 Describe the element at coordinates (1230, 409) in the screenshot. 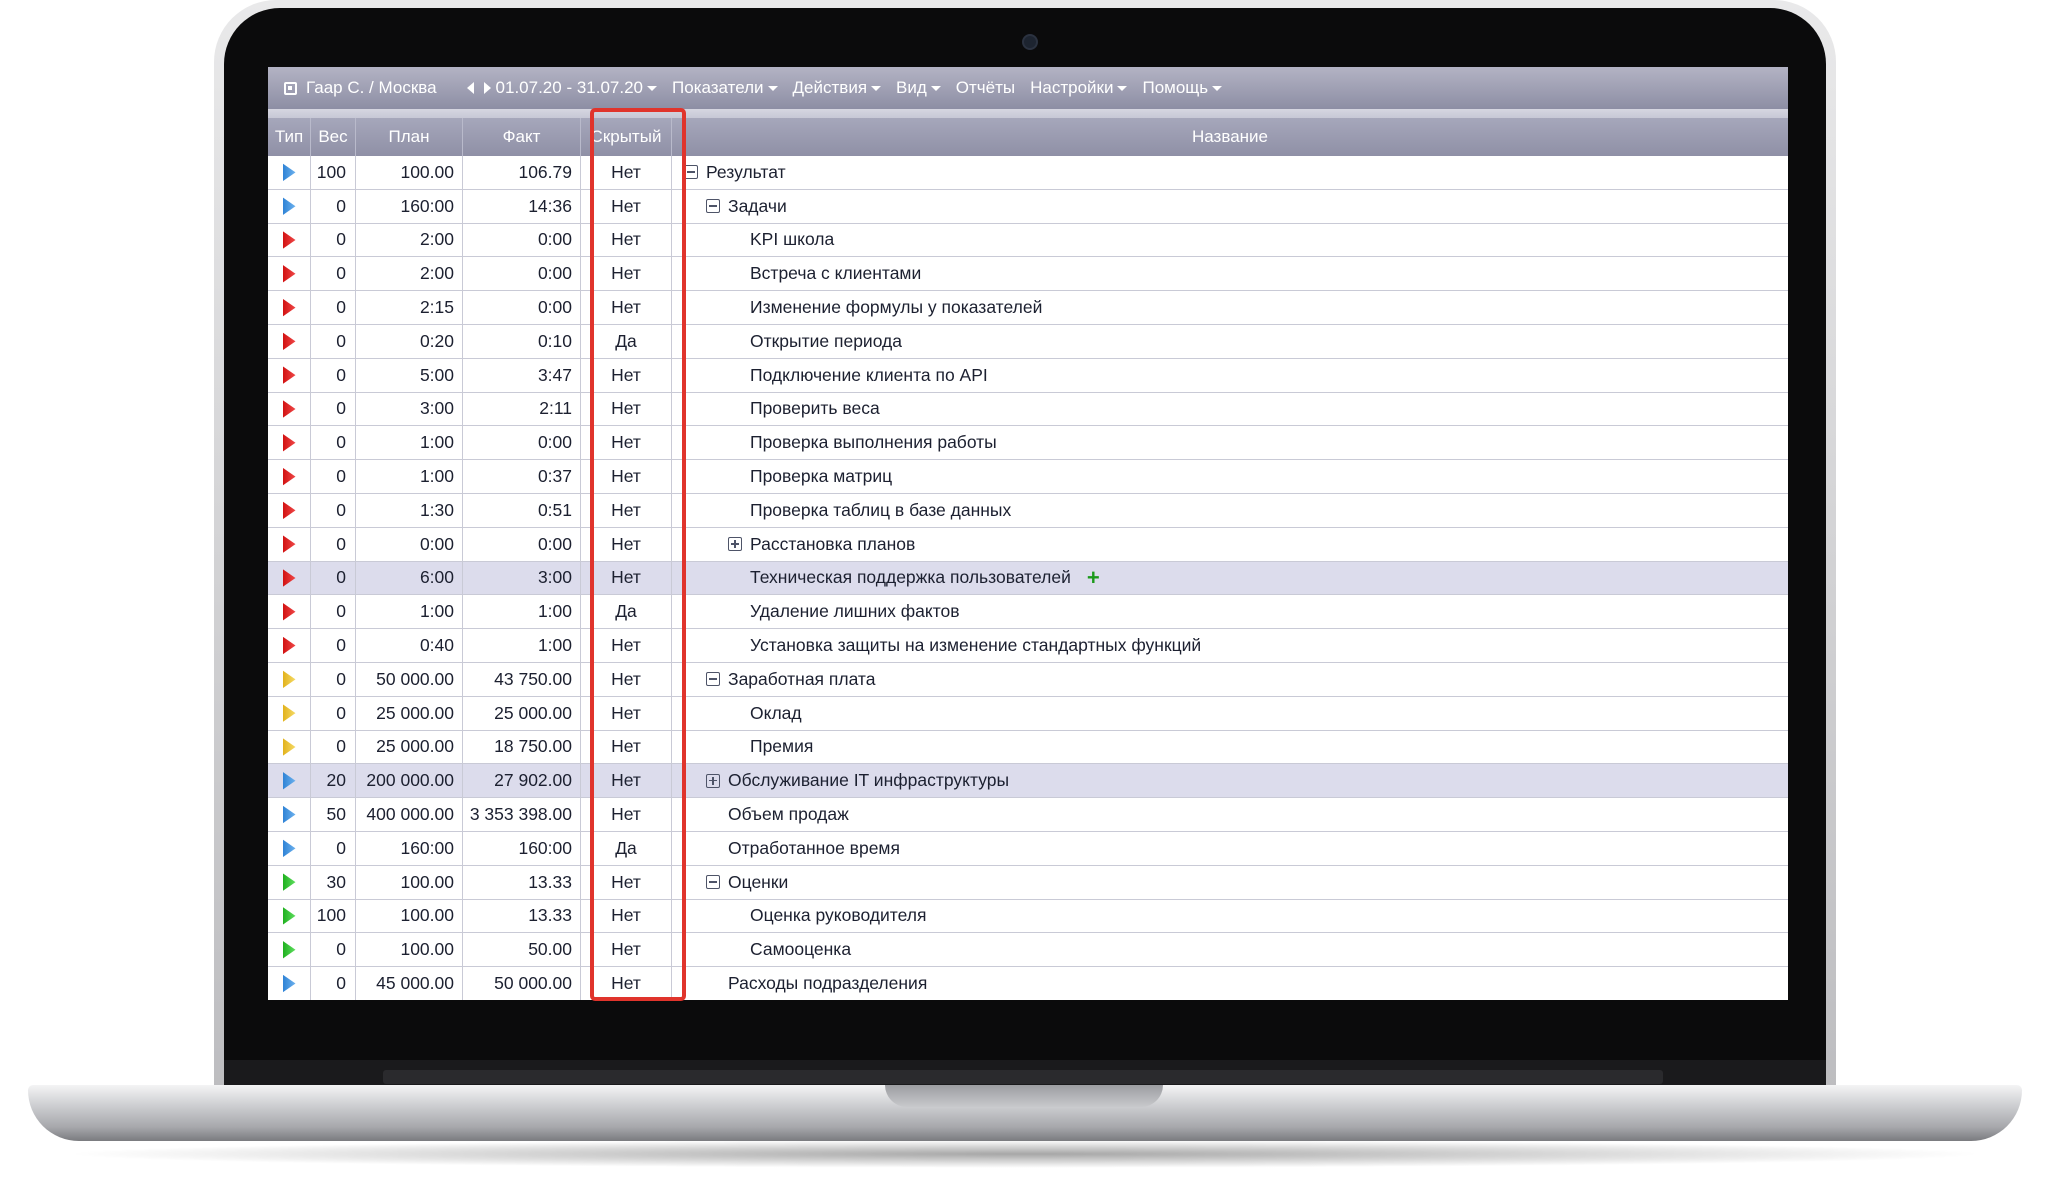

I see `name-cell: Проверить веса` at that location.